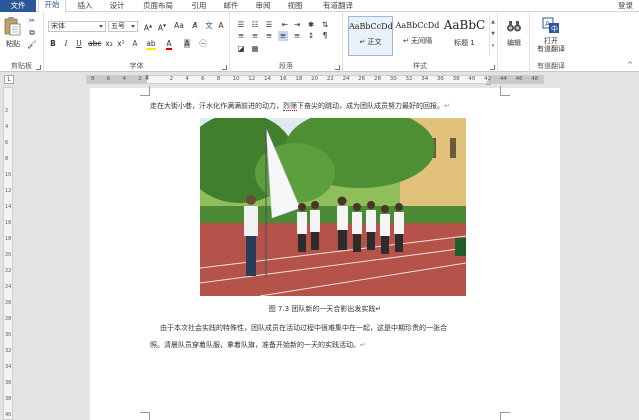 Image resolution: width=639 pixels, height=420 pixels. I want to click on char-border-icon: A, so click(221, 26).